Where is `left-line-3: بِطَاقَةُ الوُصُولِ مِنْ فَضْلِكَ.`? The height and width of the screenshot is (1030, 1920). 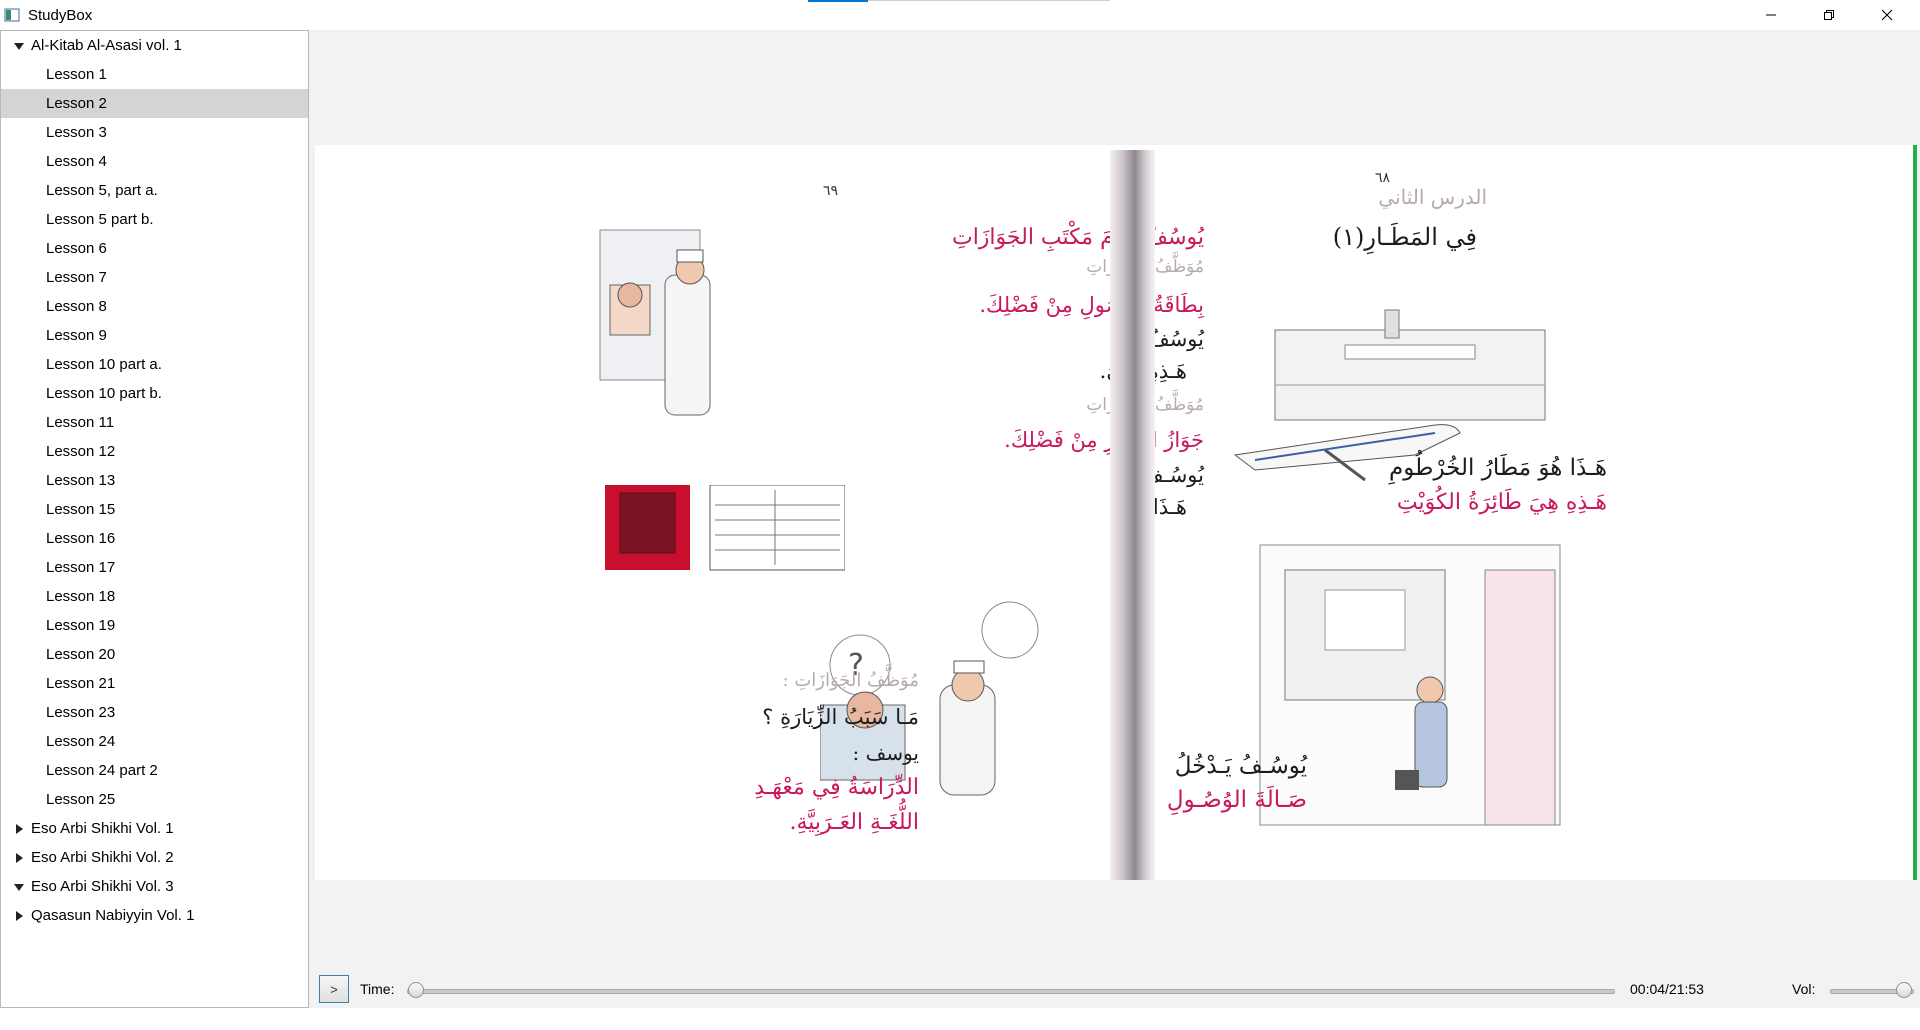
left-line-3: بِطَاقَةُ الوُصُولِ مِنْ فَضْلِكَ. is located at coordinates (1091, 305).